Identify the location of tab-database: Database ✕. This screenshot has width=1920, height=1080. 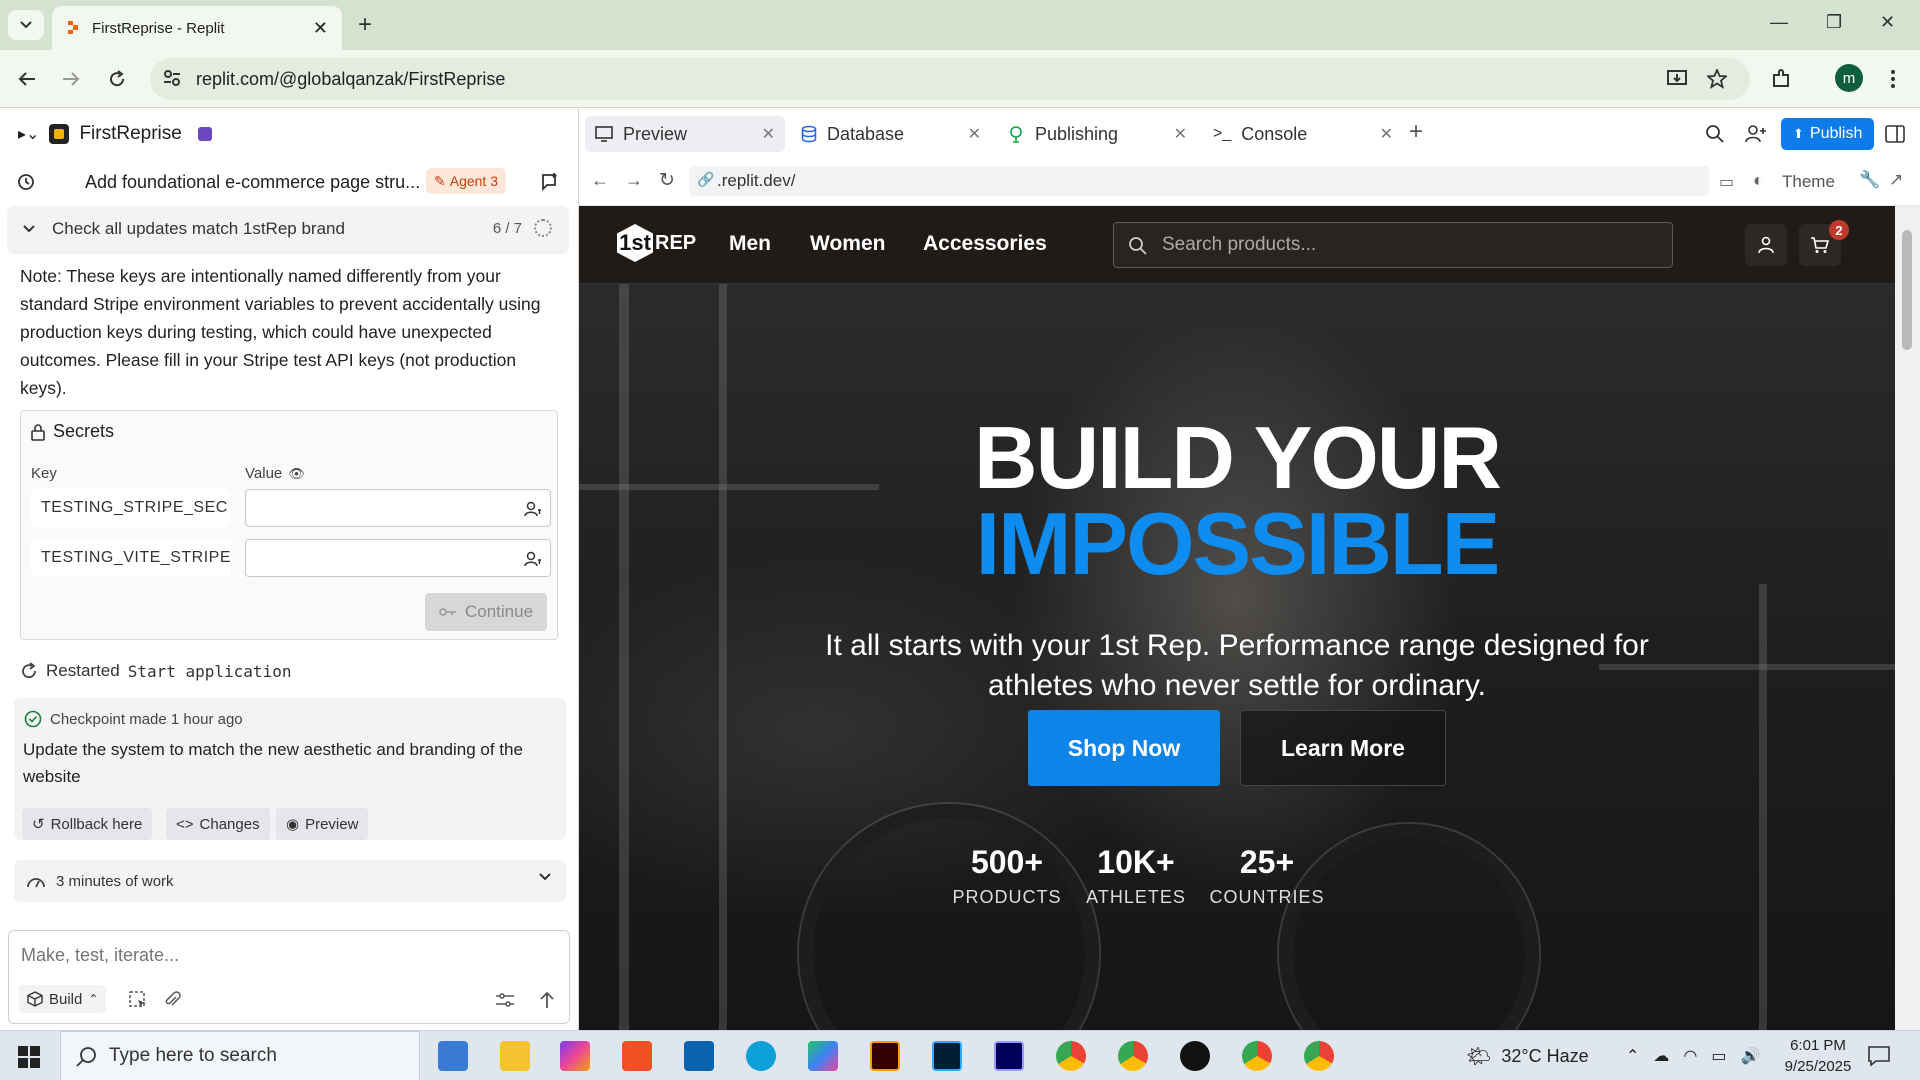
(891, 134).